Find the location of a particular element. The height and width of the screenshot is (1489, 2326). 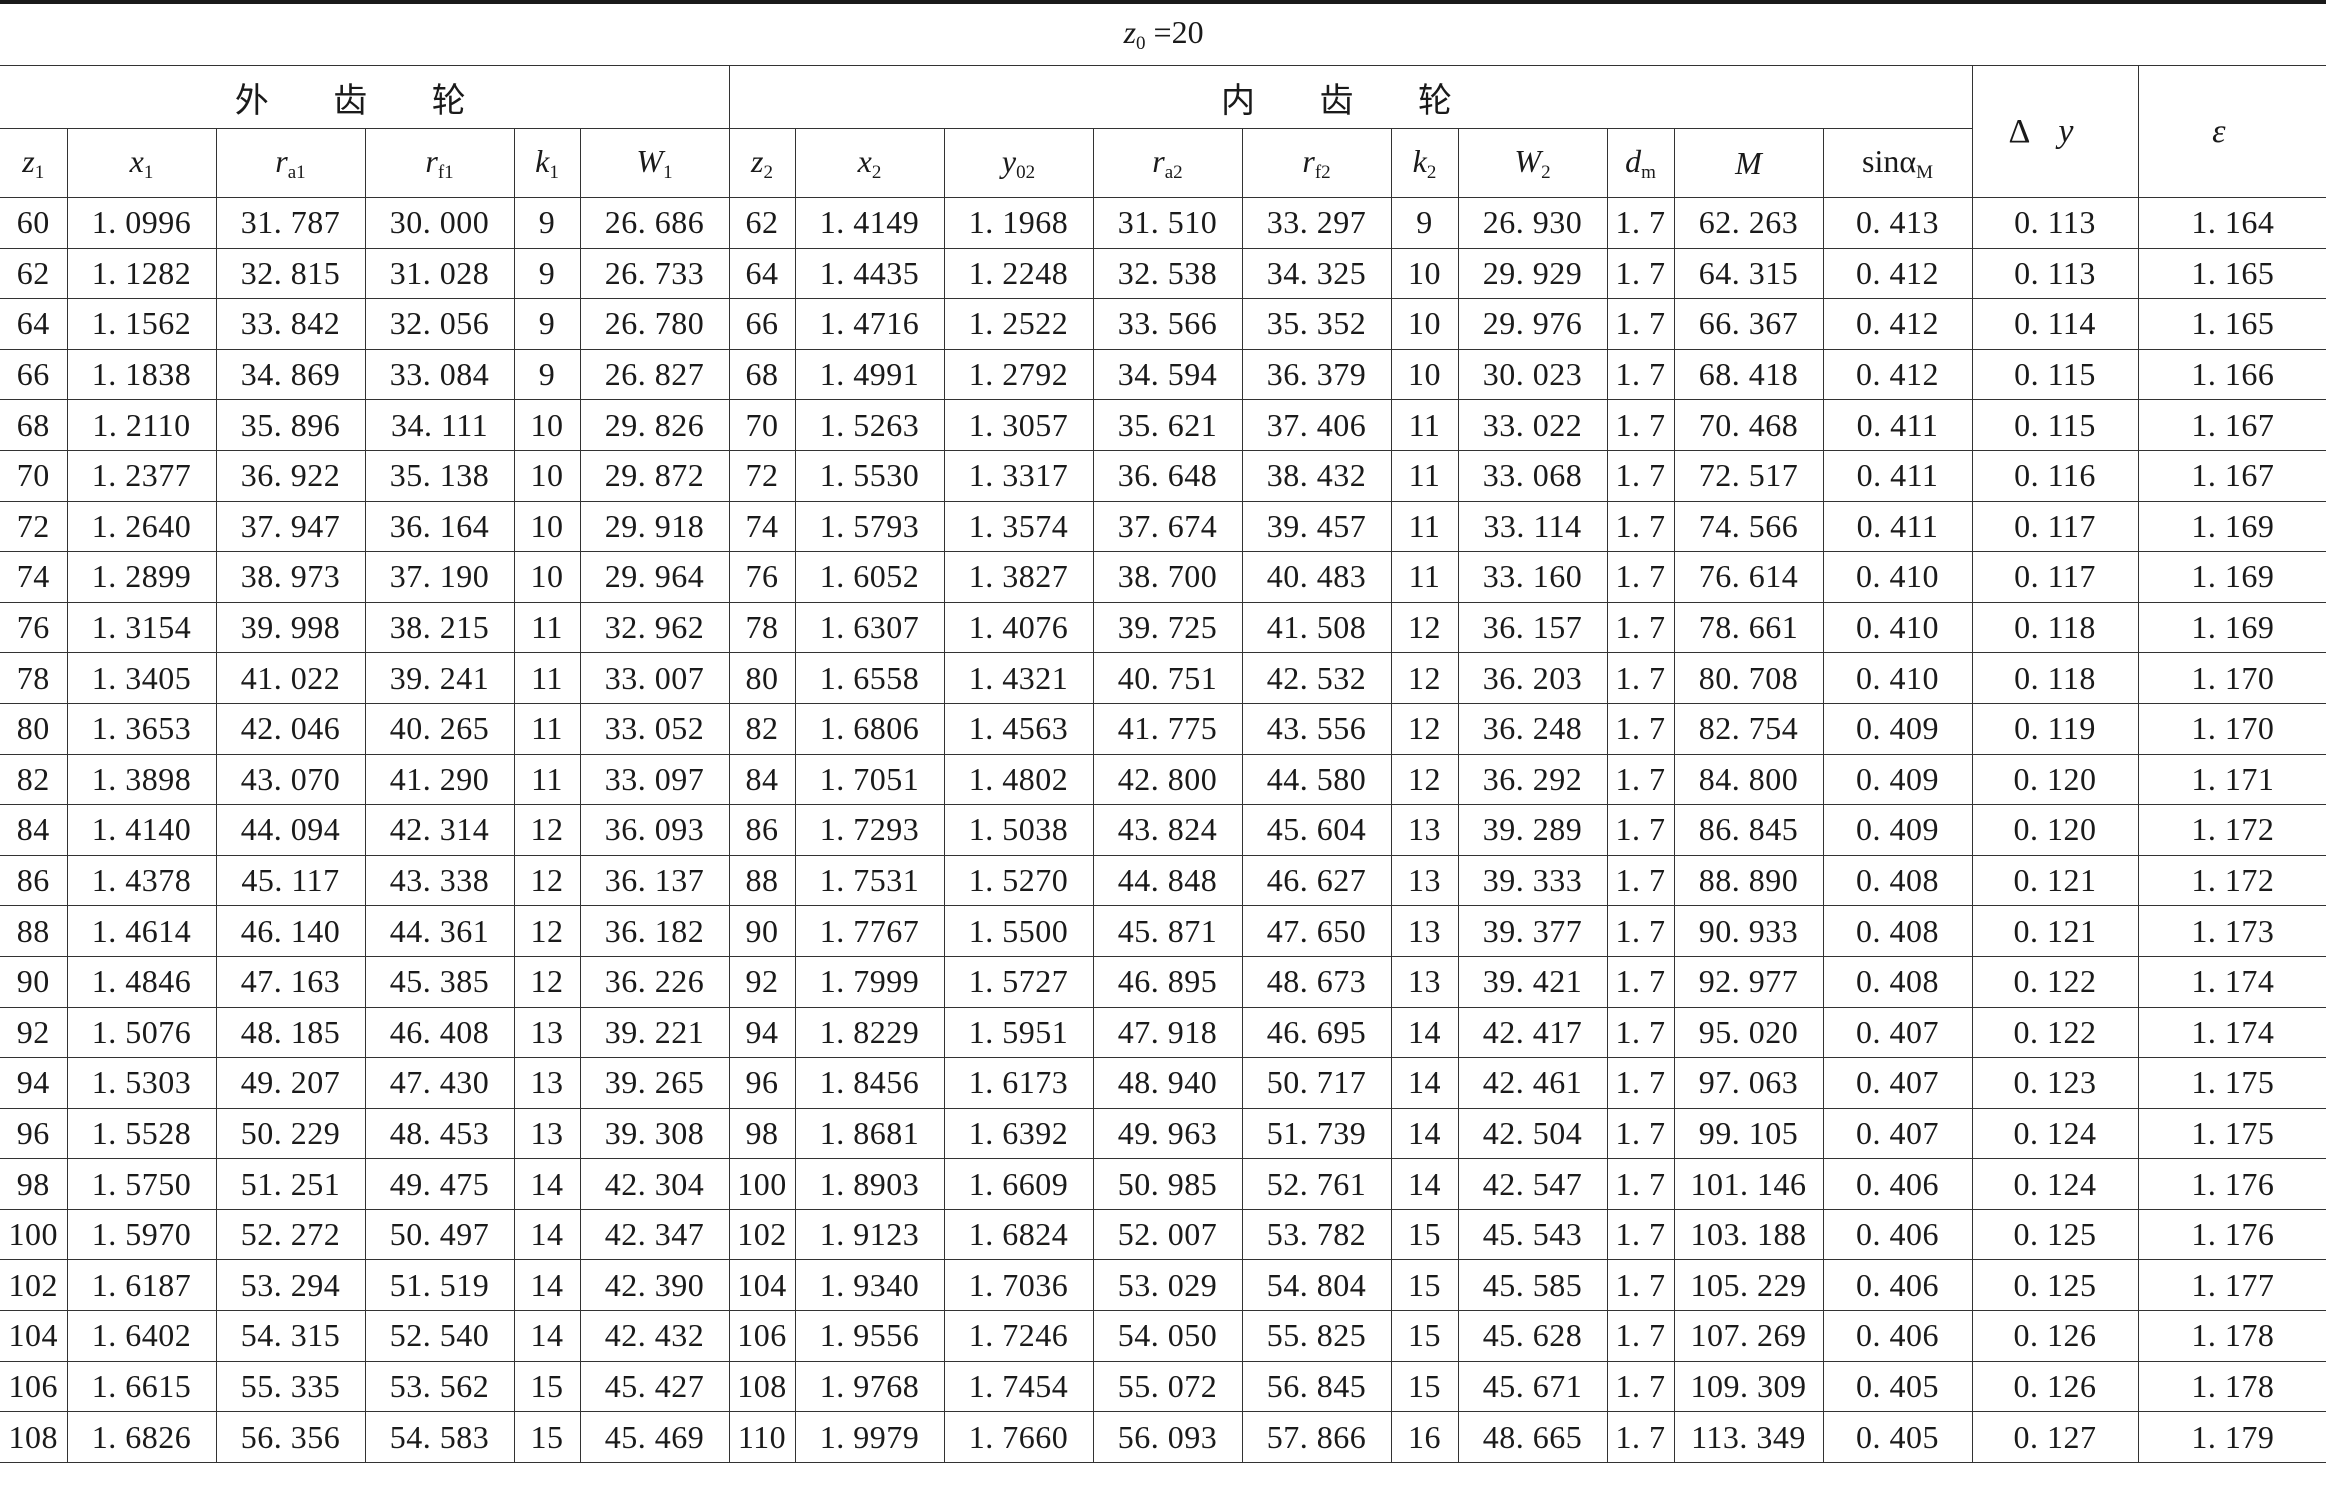

col-header-epsilon: ε is located at coordinates (2231, 131).